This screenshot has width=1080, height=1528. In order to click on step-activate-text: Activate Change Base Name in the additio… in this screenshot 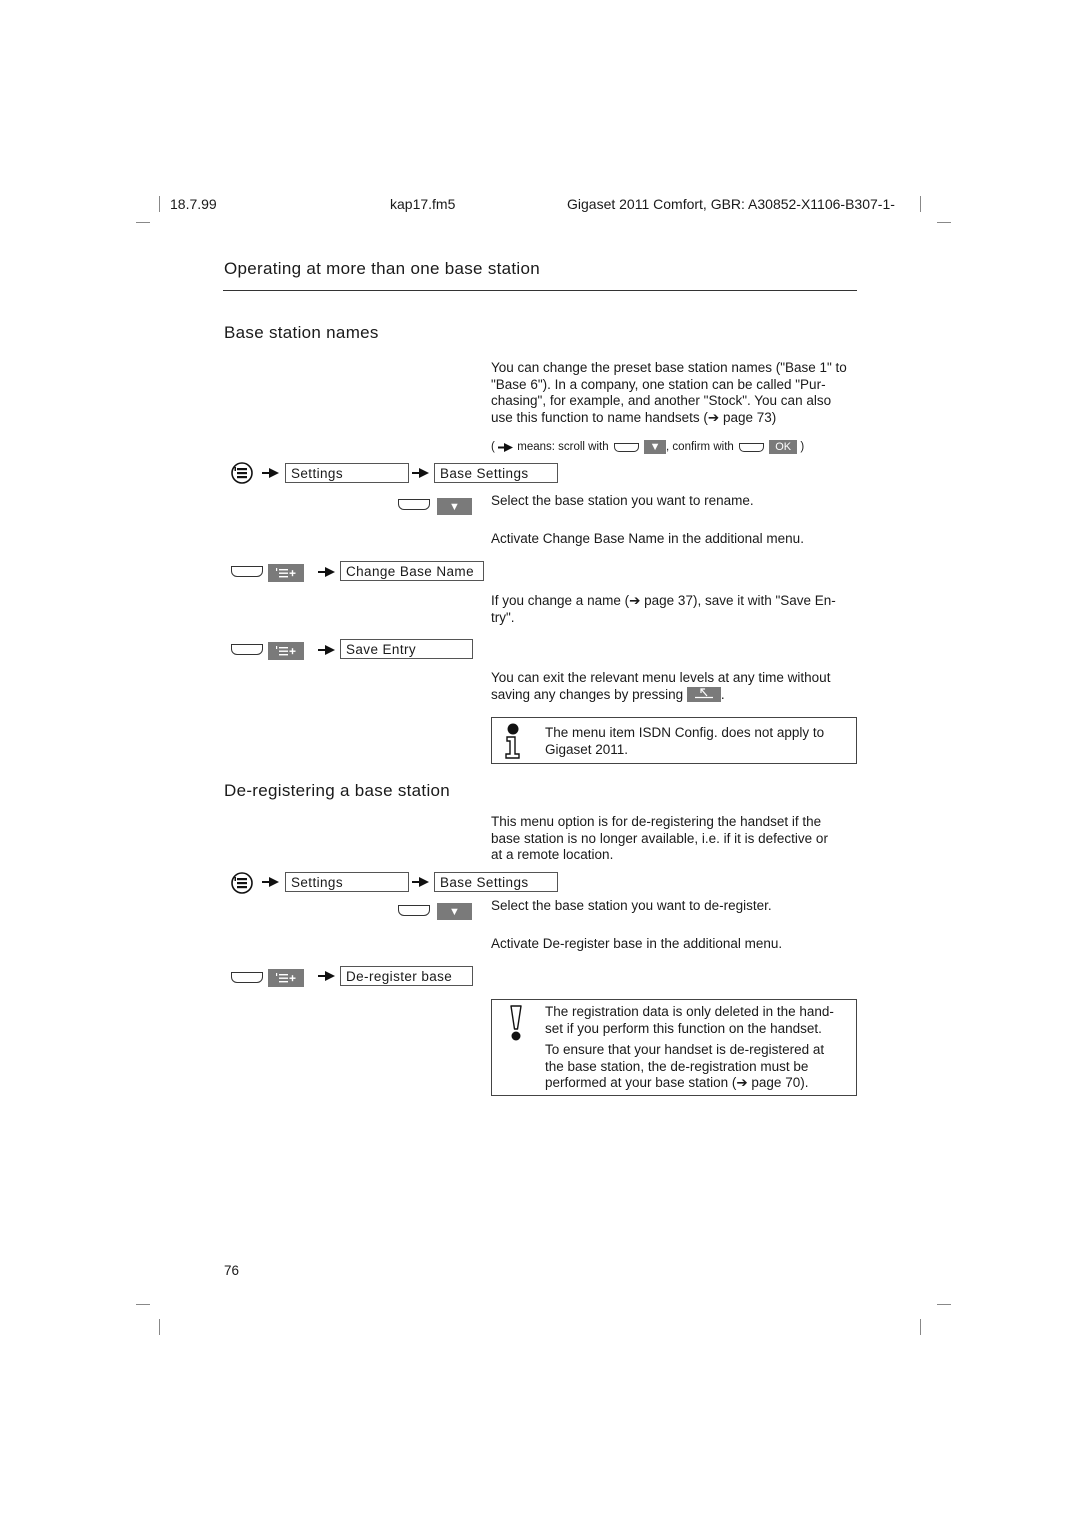, I will do `click(647, 538)`.